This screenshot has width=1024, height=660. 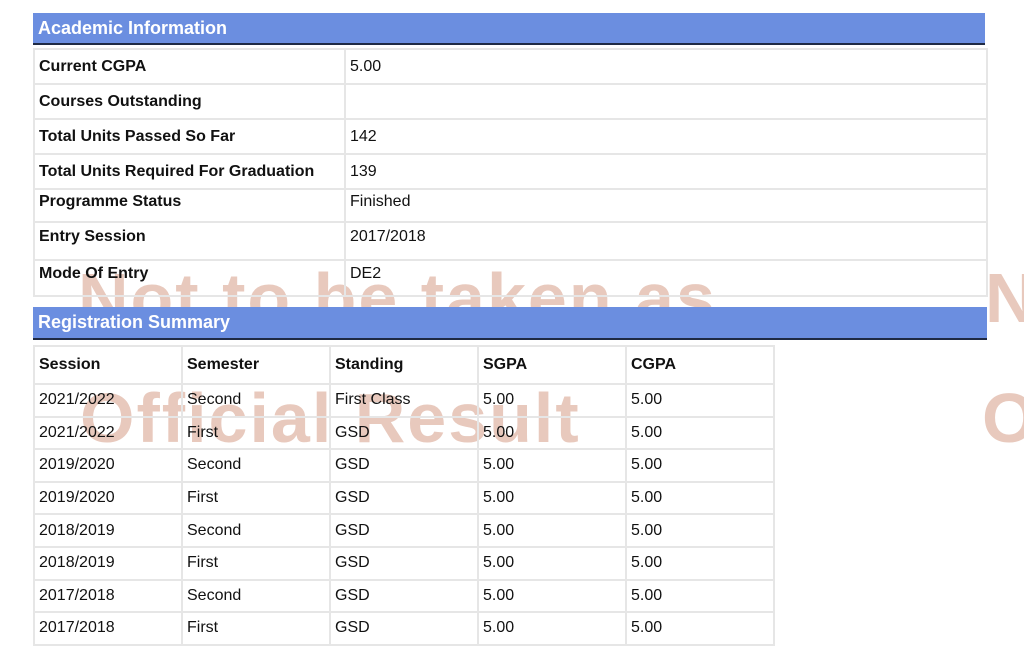 I want to click on table-row: 2021/2022 Second First Class 5.00 5.00, so click(x=404, y=400).